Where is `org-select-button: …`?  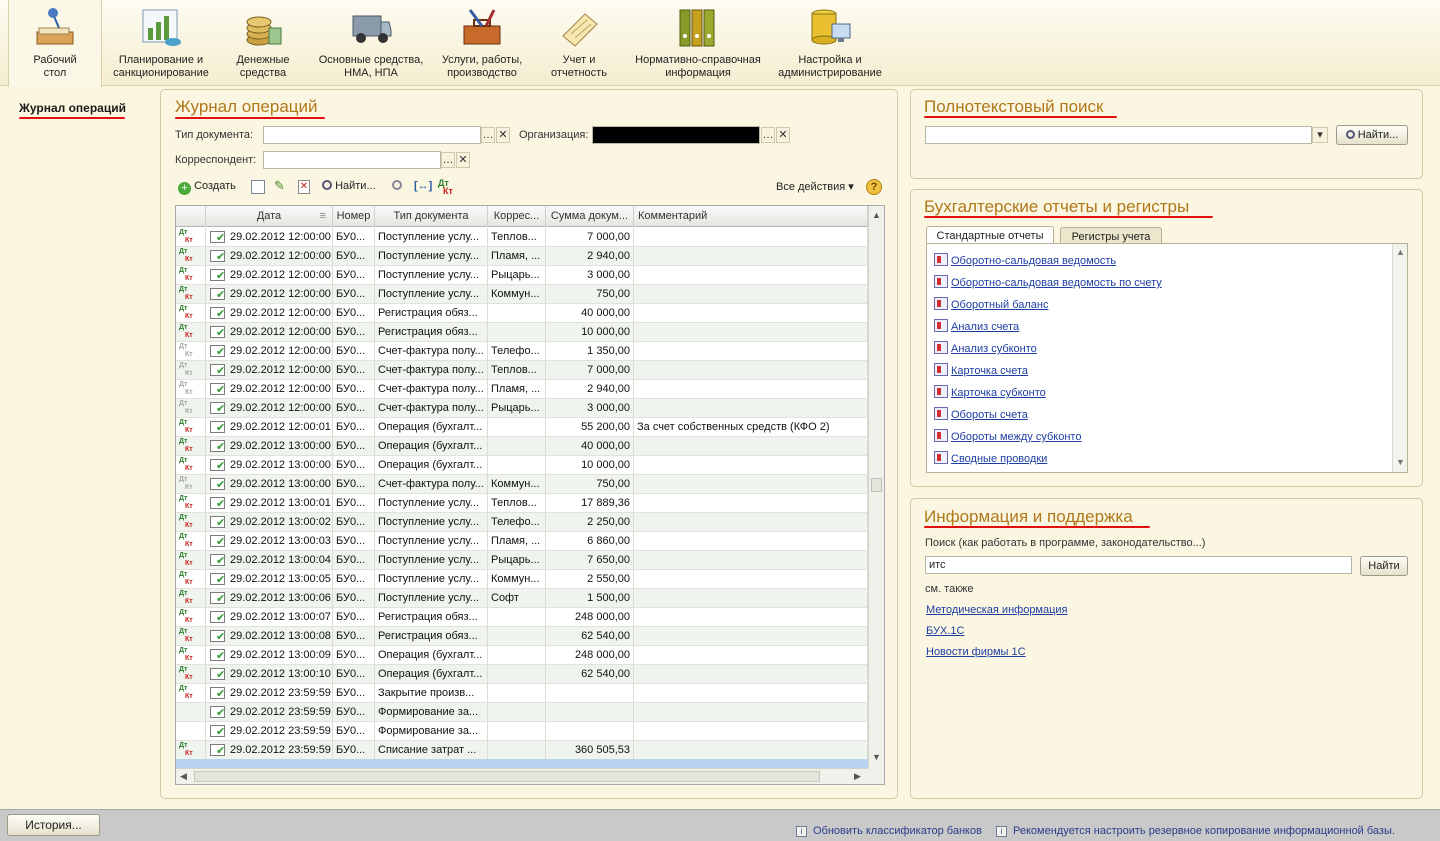 org-select-button: … is located at coordinates (768, 135).